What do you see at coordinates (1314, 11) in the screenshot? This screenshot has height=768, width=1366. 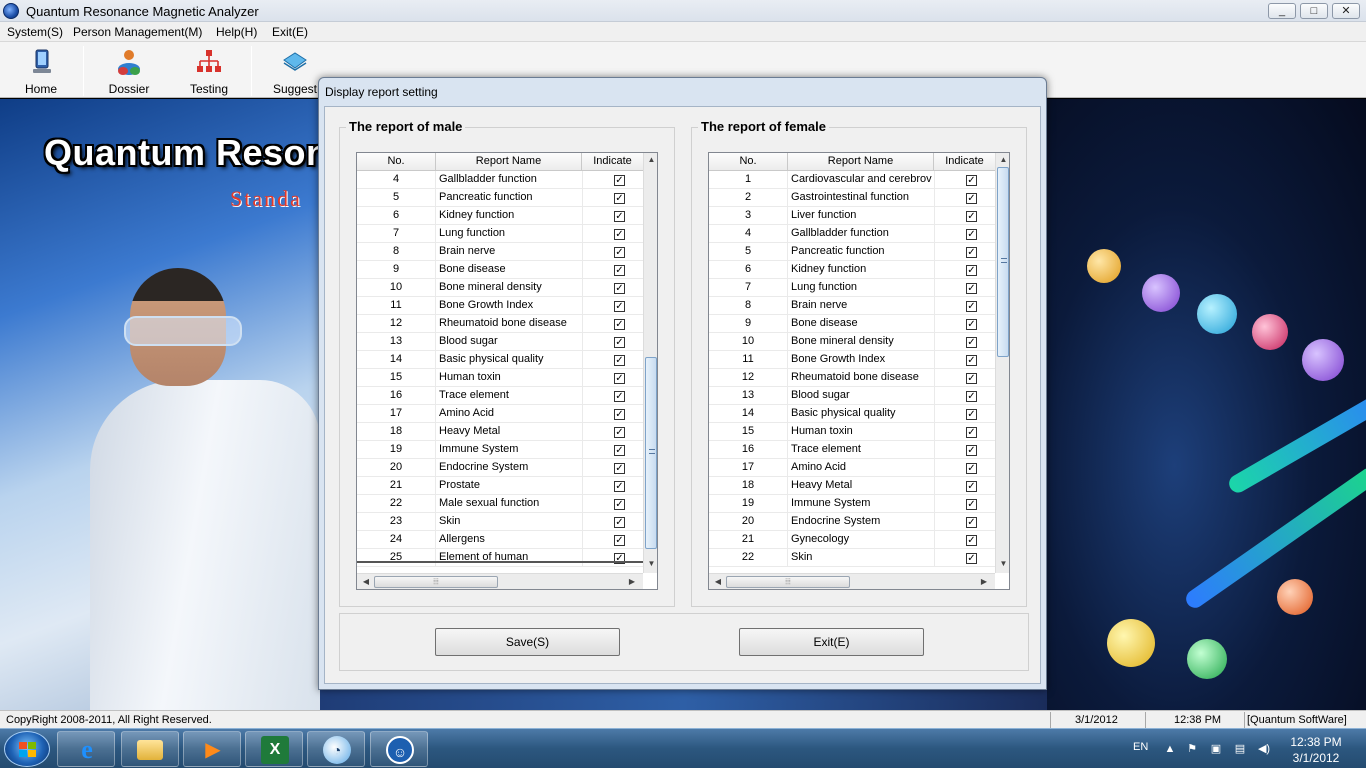 I see `maximize-button: □` at bounding box center [1314, 11].